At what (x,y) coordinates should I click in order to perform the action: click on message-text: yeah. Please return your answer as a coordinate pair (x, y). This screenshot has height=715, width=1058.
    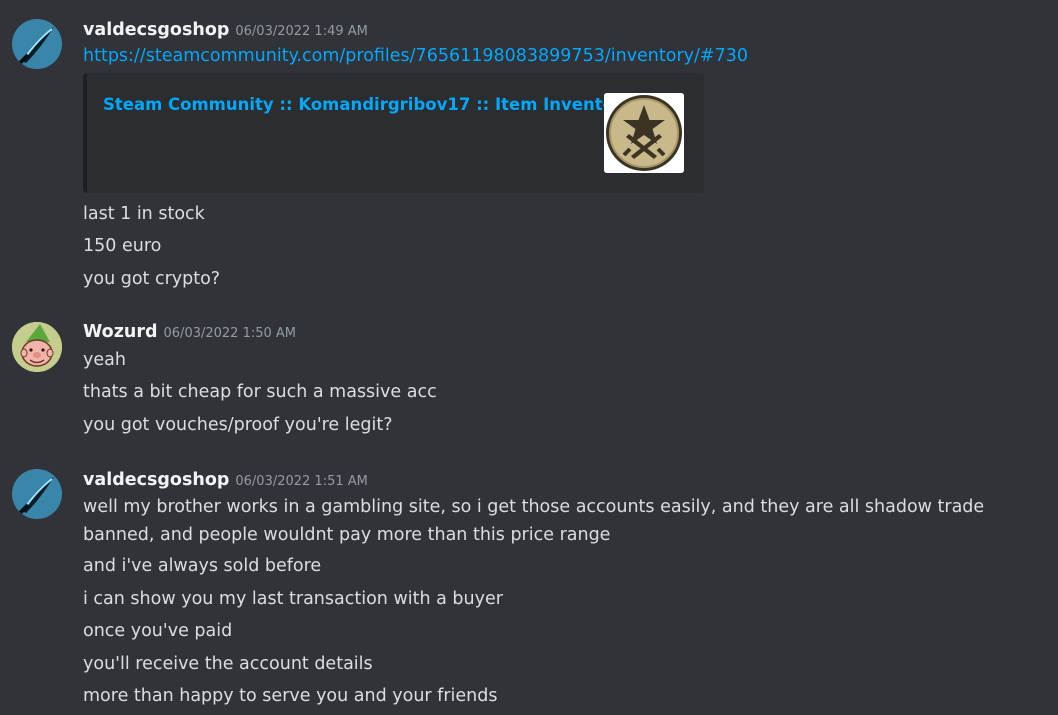
    Looking at the image, I should click on (104, 360).